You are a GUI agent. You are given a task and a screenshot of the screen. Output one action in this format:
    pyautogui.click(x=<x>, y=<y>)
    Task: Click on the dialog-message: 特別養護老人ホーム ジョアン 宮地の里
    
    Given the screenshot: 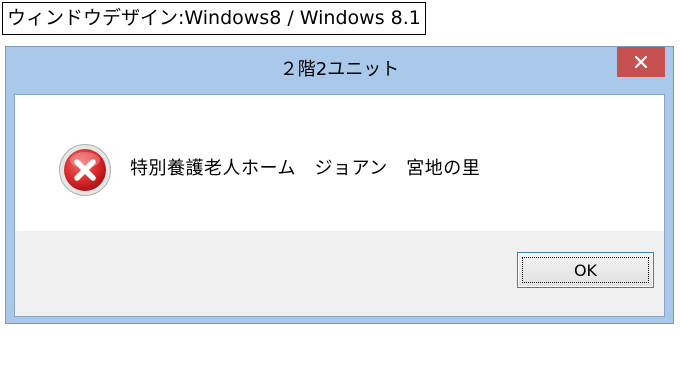 What is the action you would take?
    pyautogui.click(x=305, y=168)
    